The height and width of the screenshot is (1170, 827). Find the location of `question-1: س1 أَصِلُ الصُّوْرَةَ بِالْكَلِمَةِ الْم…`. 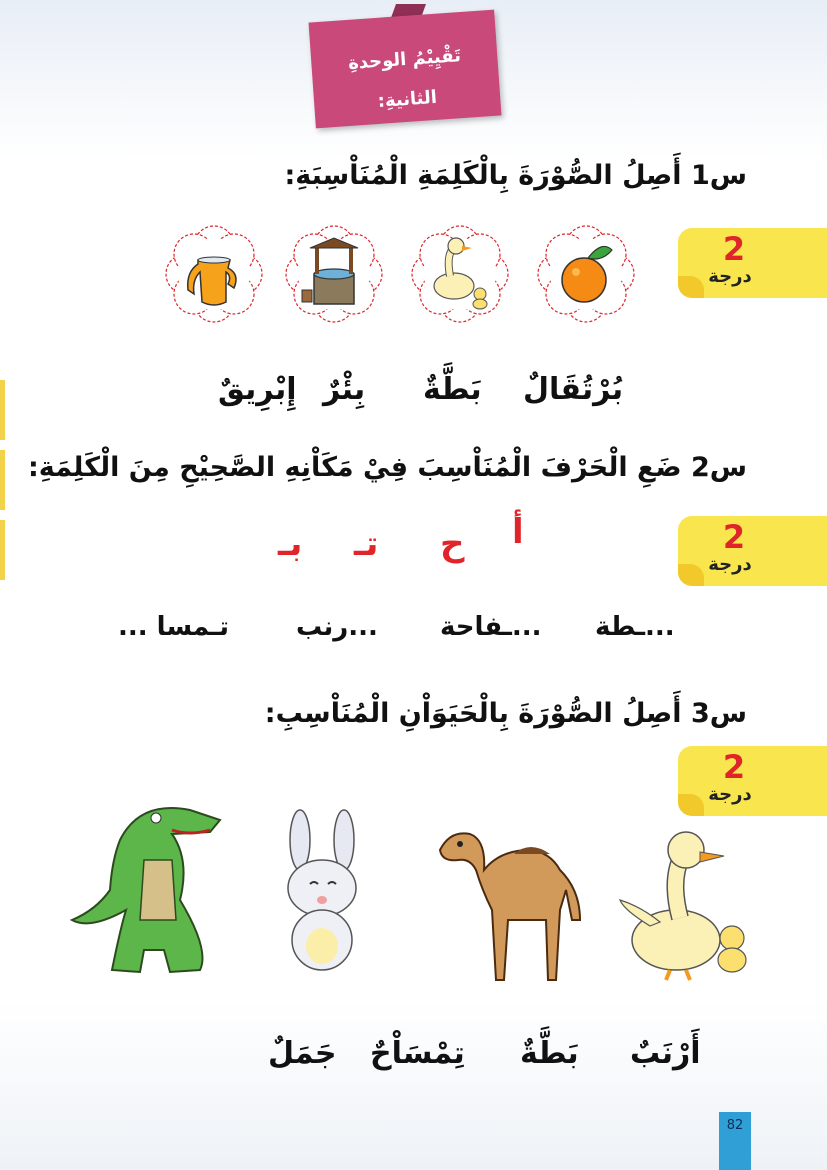

question-1: س1 أَصِلُ الصُّوْرَةَ بِالْكَلِمَةِ الْم… is located at coordinates (515, 175).